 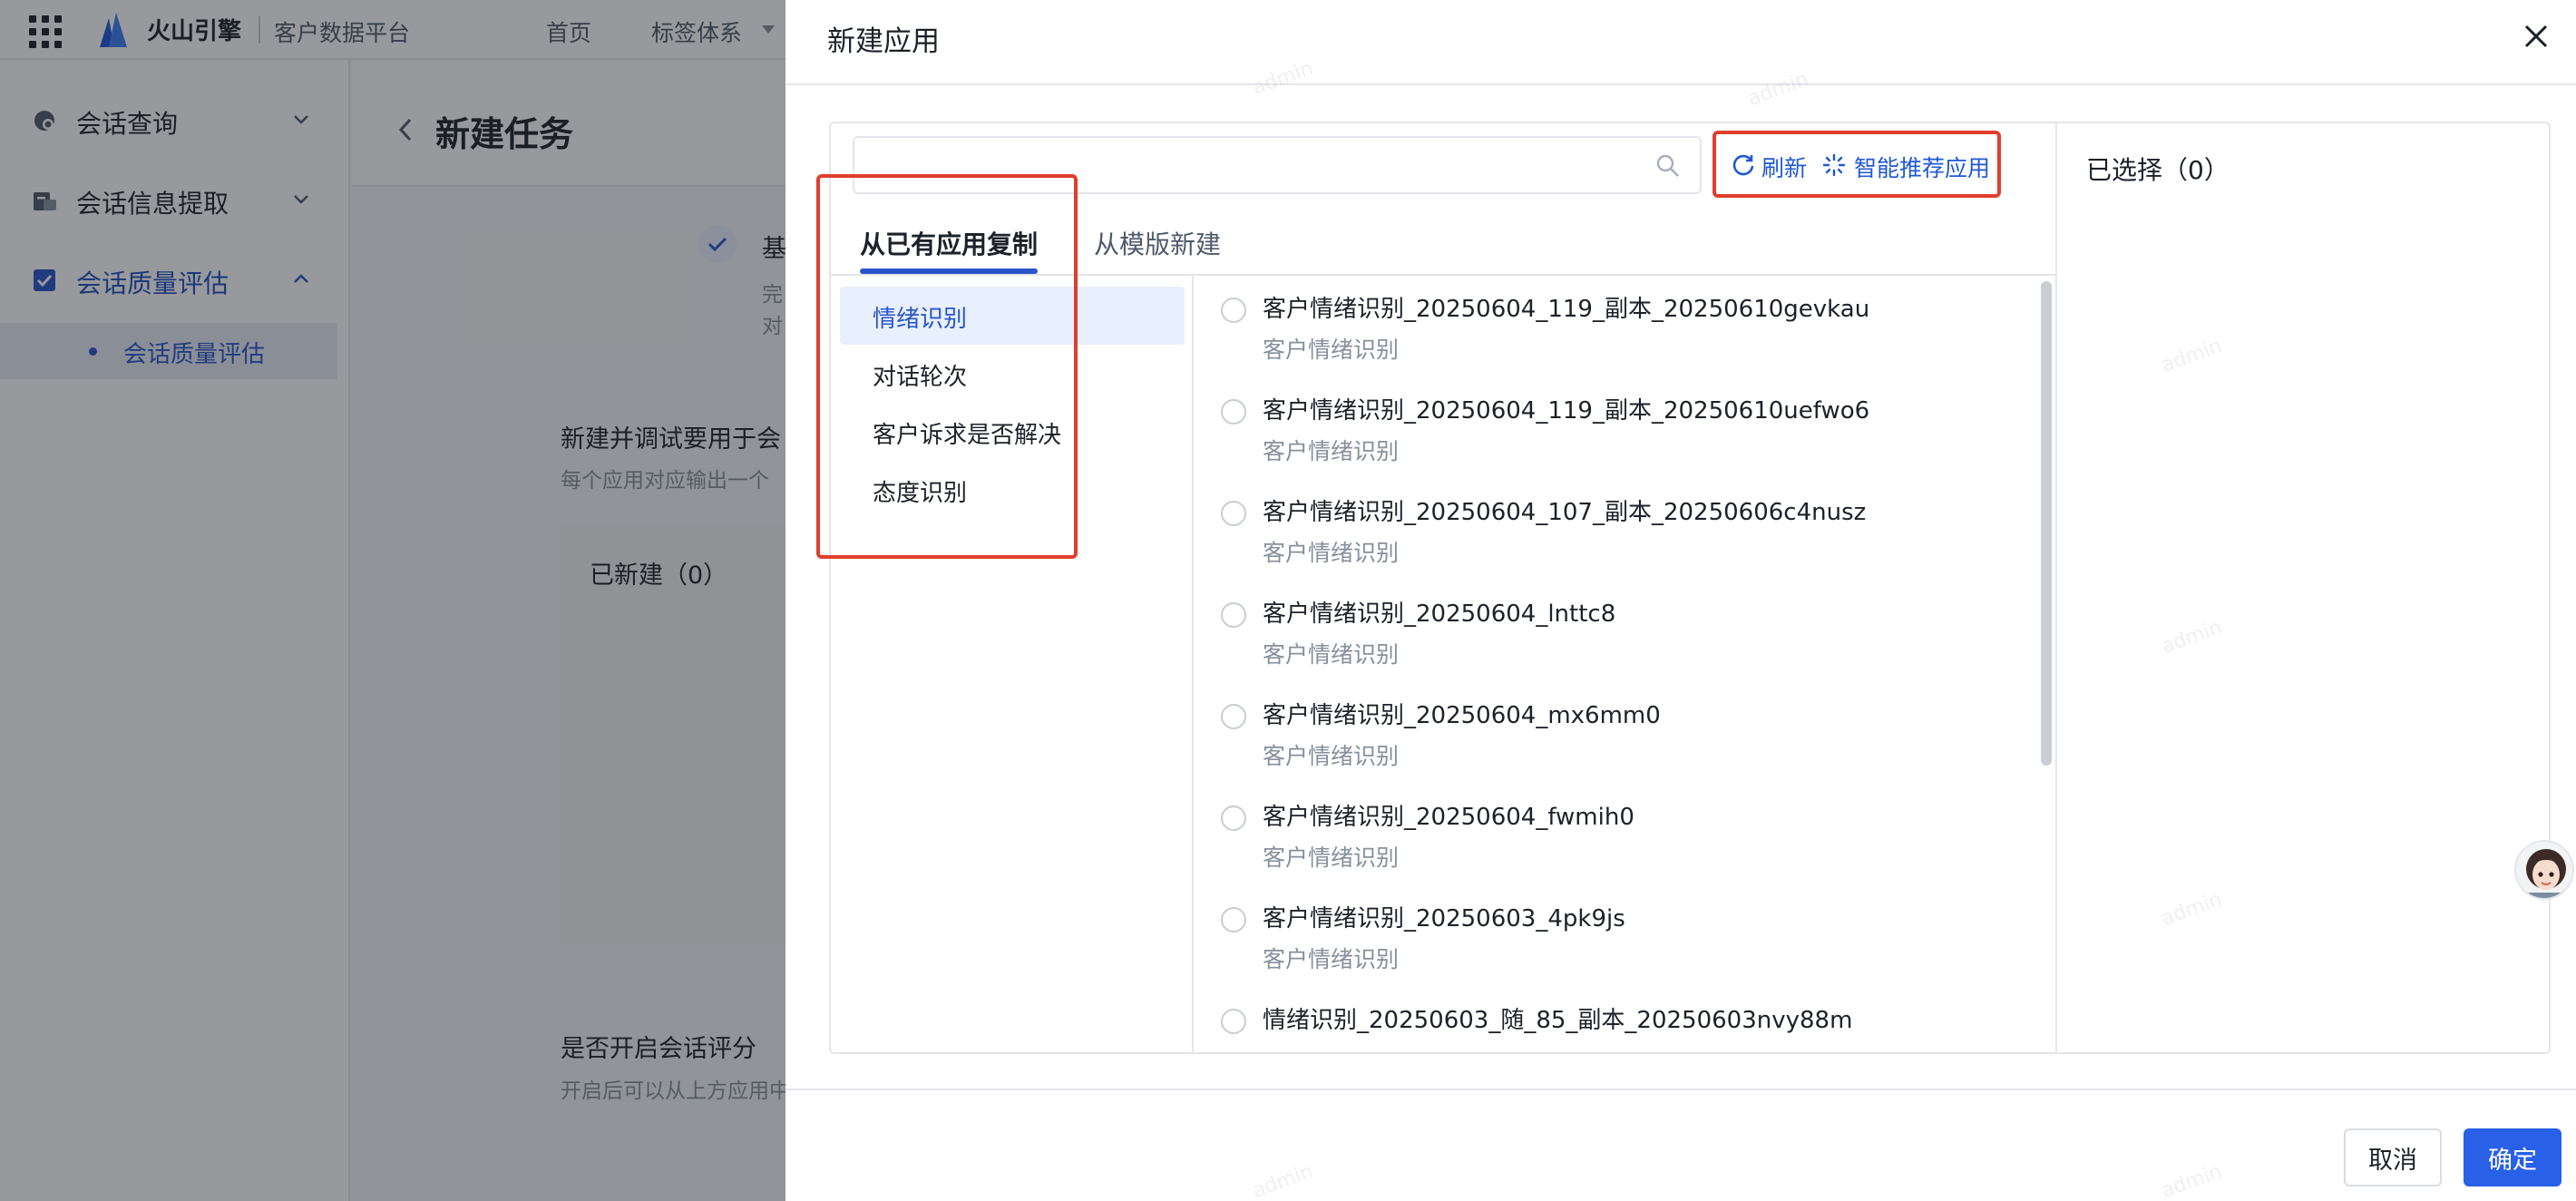 What do you see at coordinates (1922, 168) in the screenshot?
I see `smart-recommend-label: 智能推荐应用` at bounding box center [1922, 168].